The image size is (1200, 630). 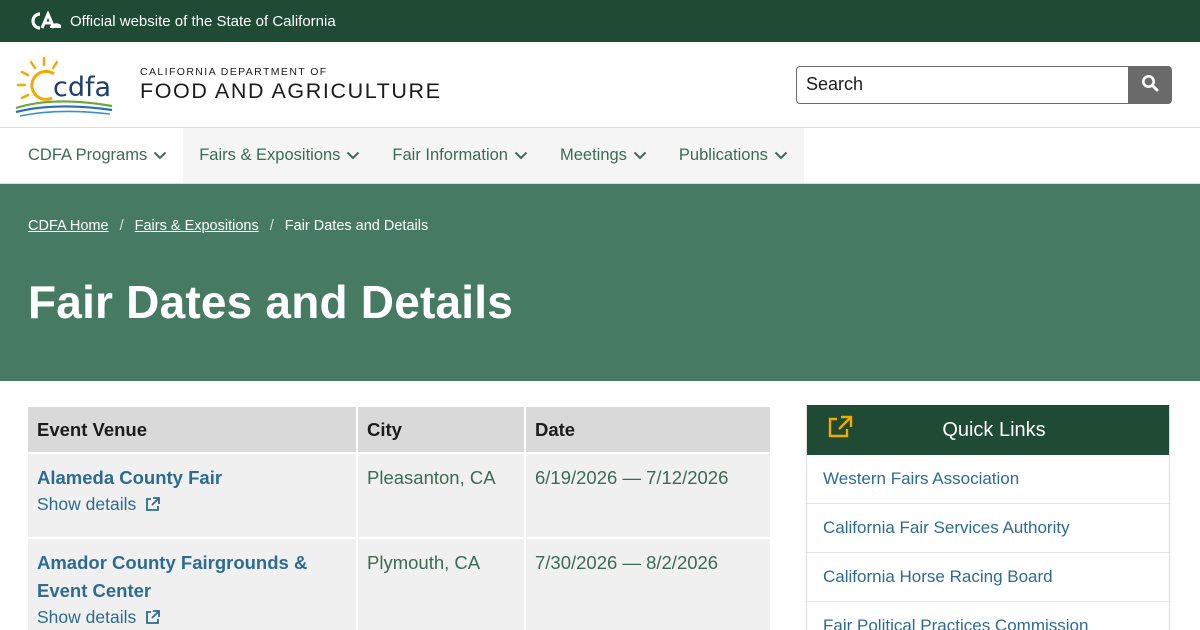 I want to click on search-input, so click(x=962, y=84).